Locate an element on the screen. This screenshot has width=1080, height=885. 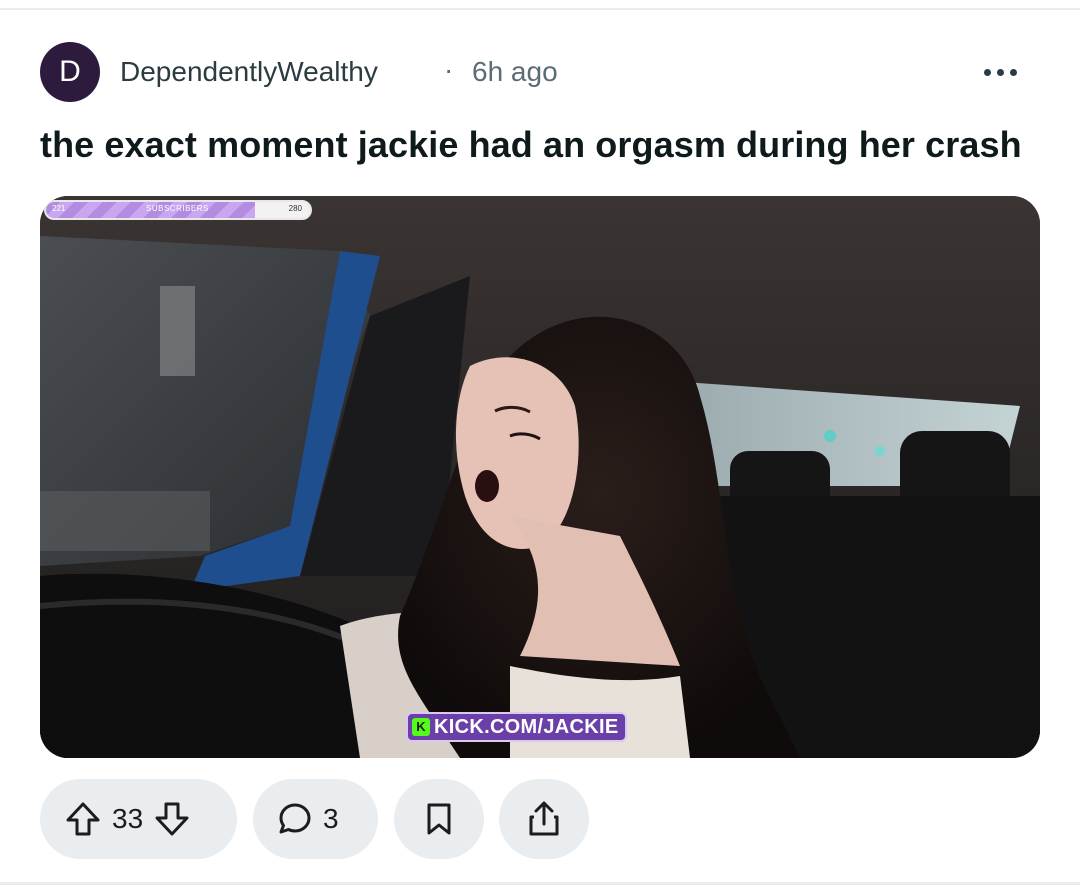
share-button is located at coordinates (544, 819).